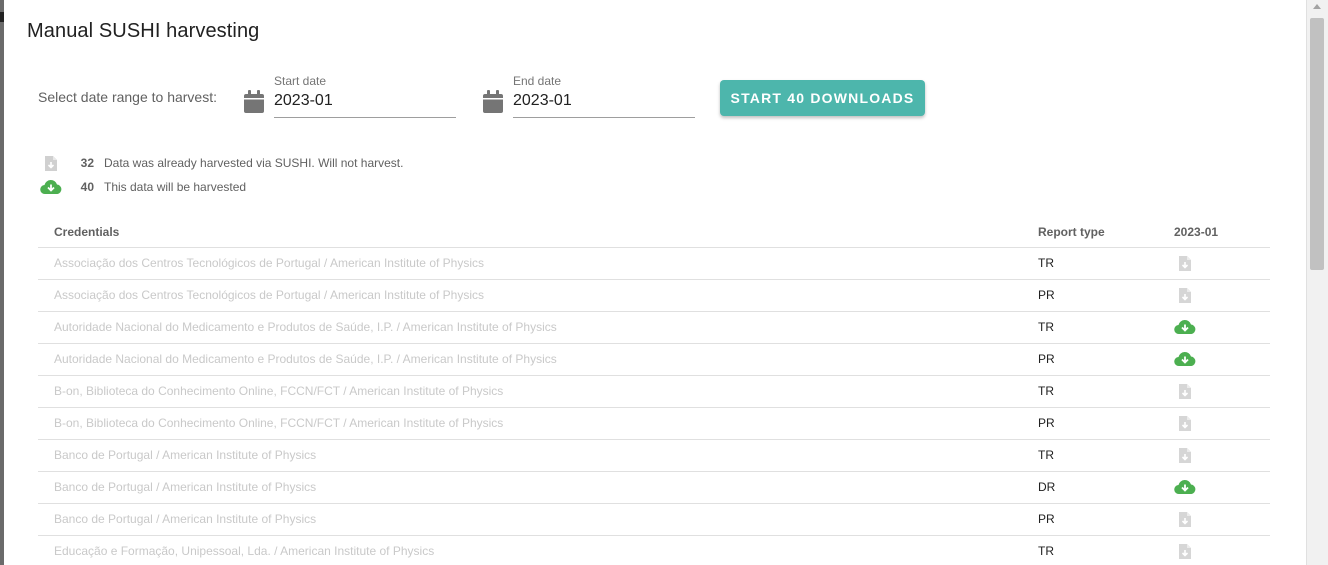 This screenshot has height=565, width=1328. Describe the element at coordinates (87, 163) in the screenshot. I see `legend-count: 32` at that location.